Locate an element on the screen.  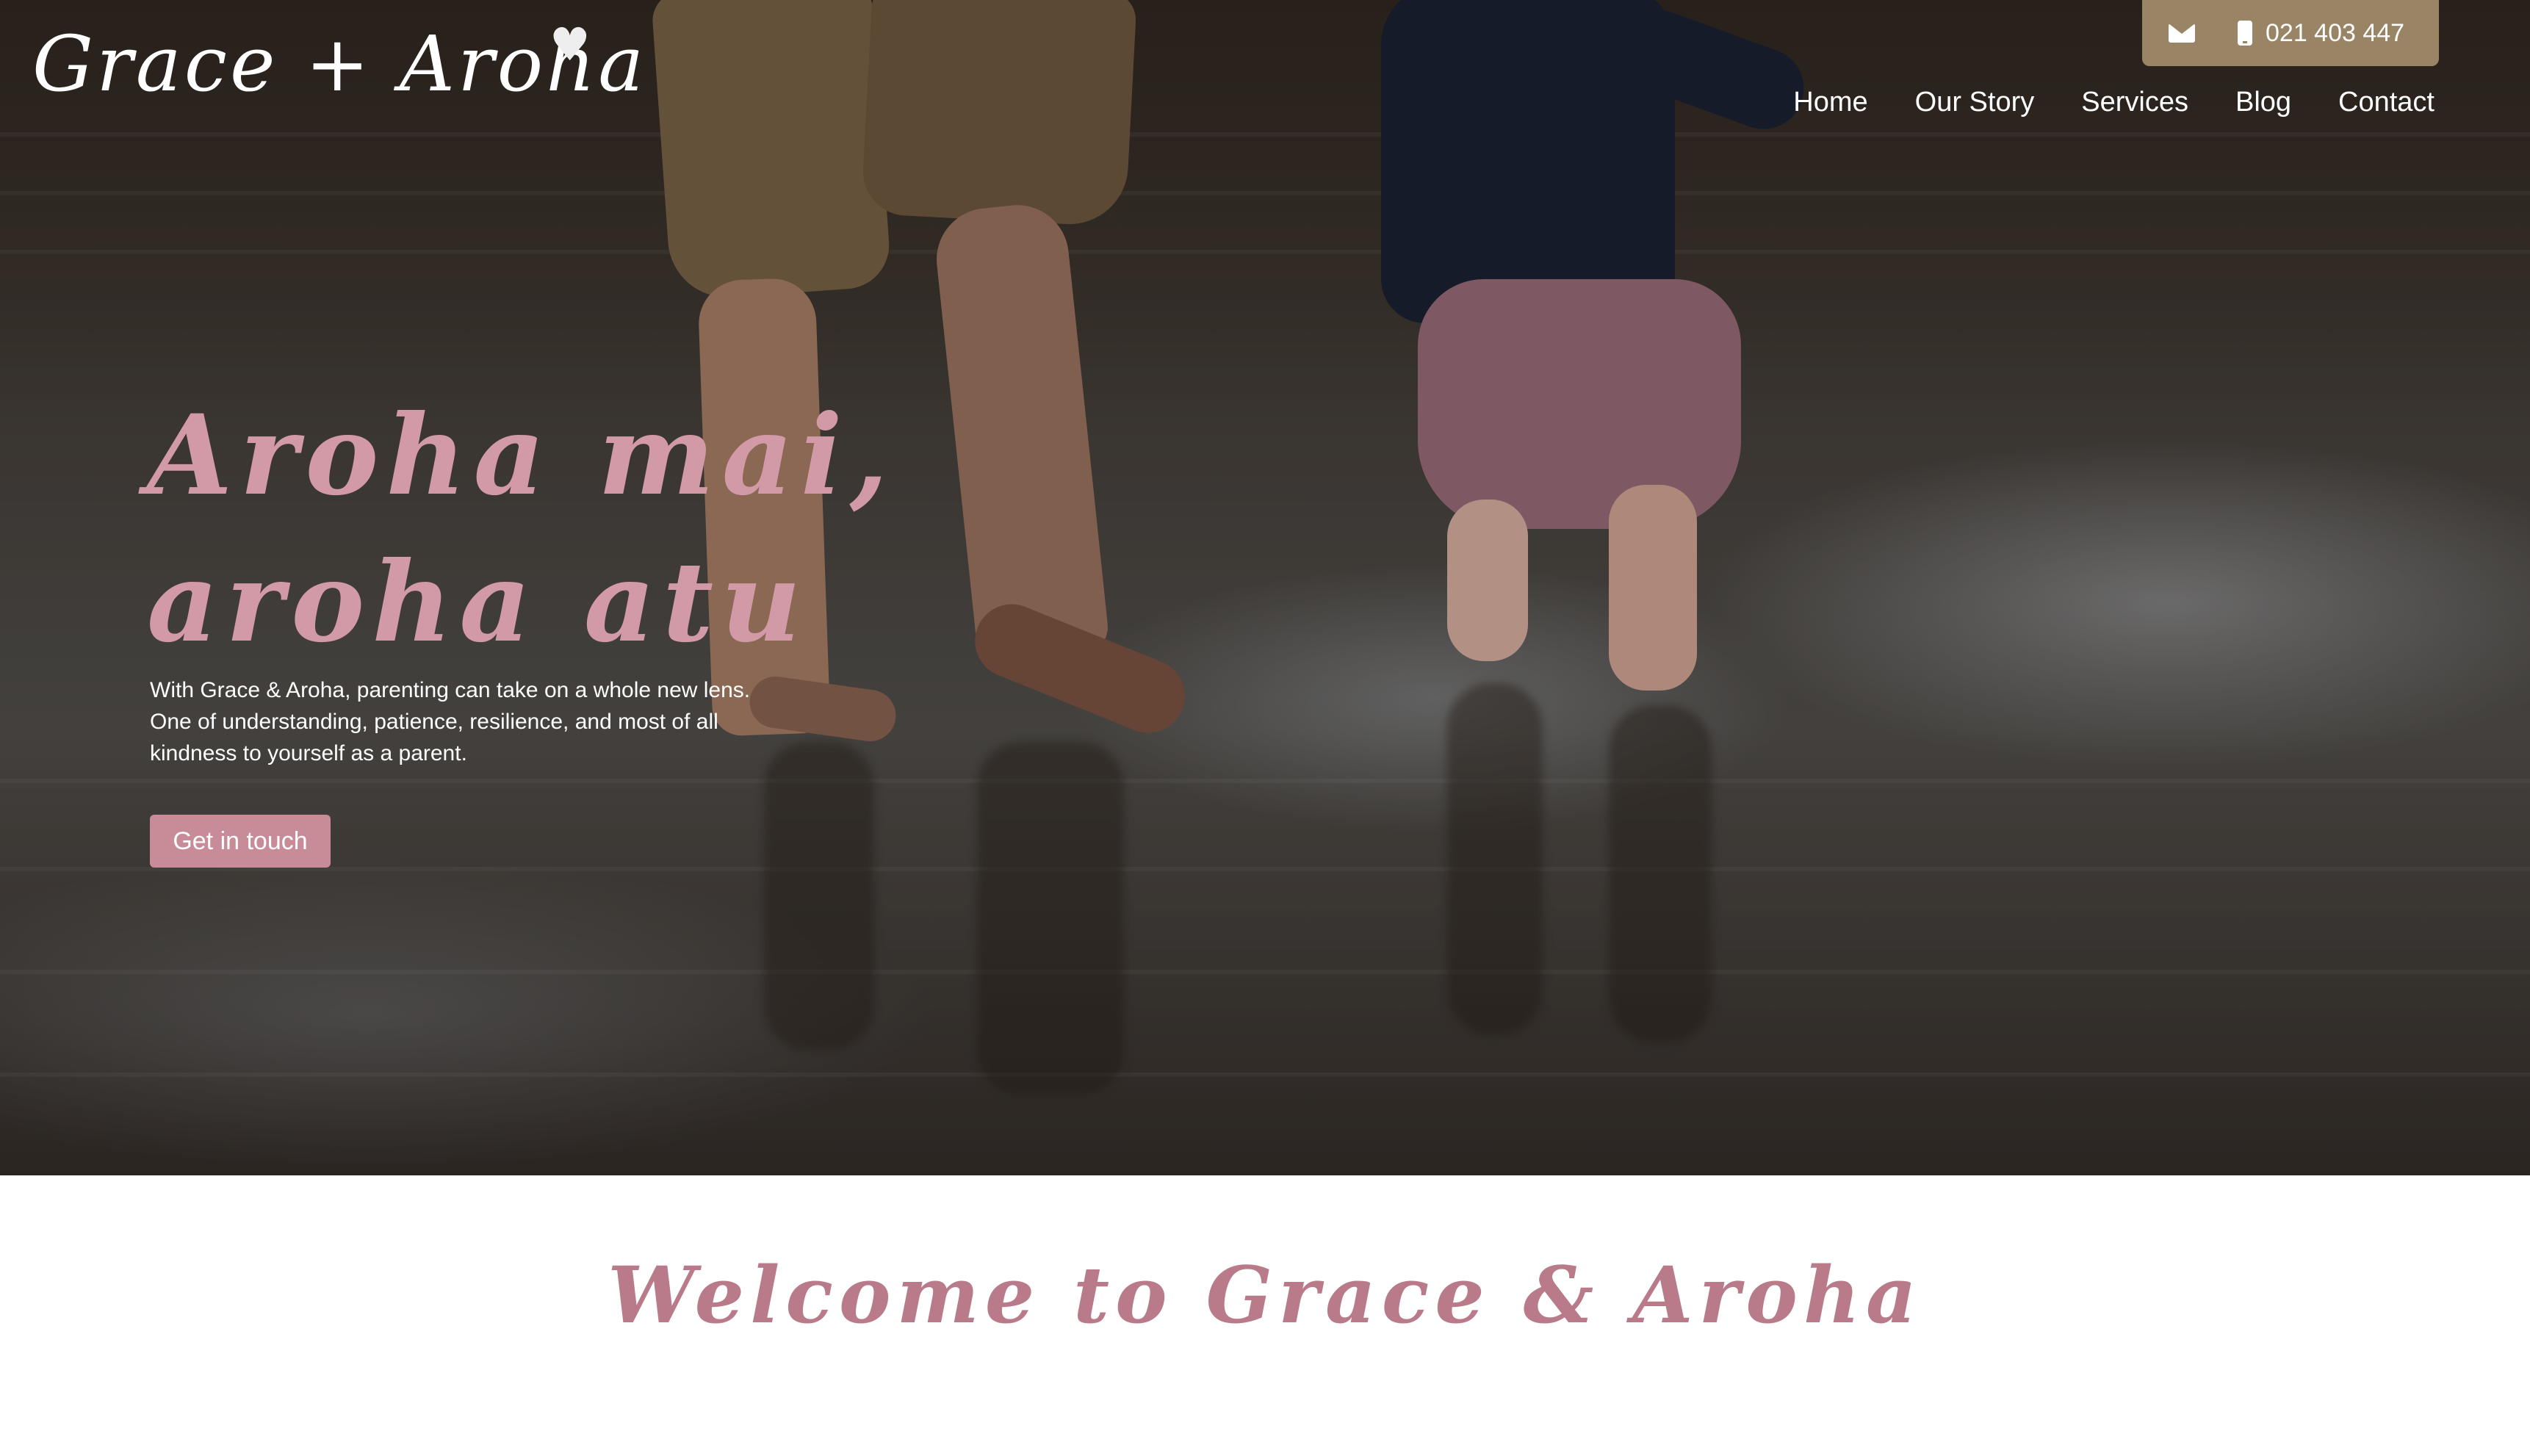
nav-contact: Contact is located at coordinates (2386, 102).